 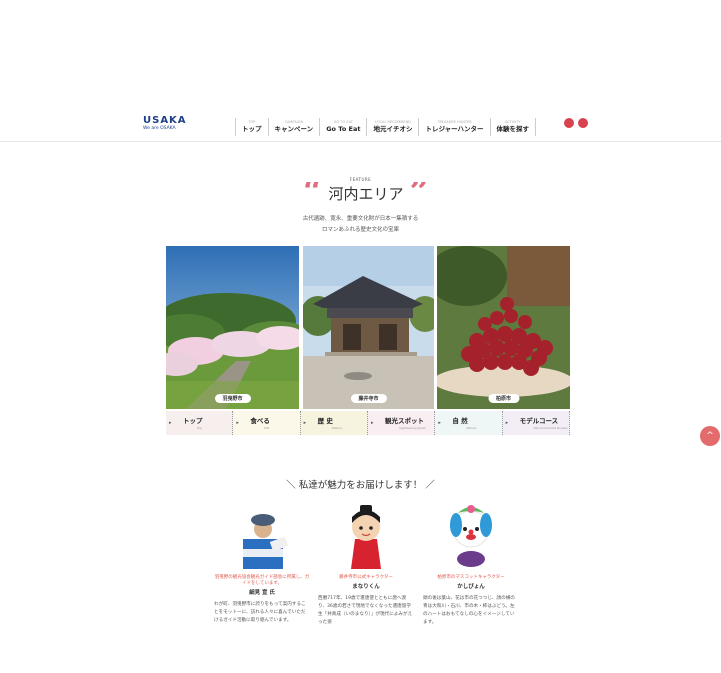 What do you see at coordinates (193, 420) in the screenshot?
I see `tab-label: トップ` at bounding box center [193, 420].